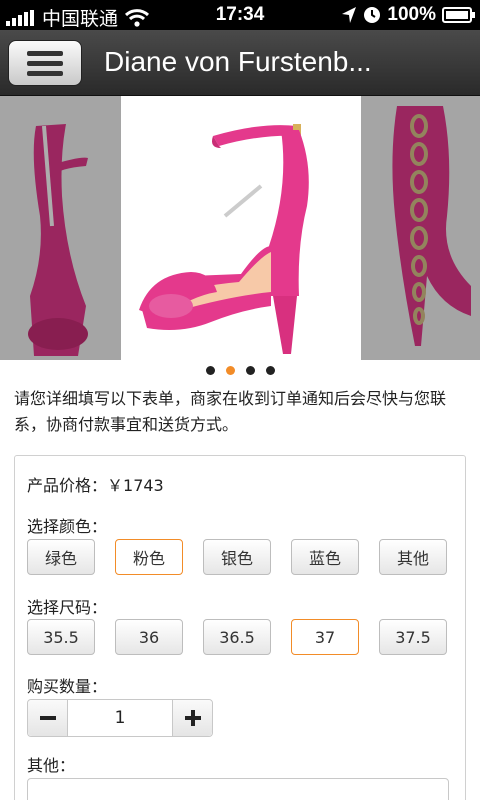 This screenshot has width=480, height=800. What do you see at coordinates (420, 228) in the screenshot?
I see `carousel-image-next` at bounding box center [420, 228].